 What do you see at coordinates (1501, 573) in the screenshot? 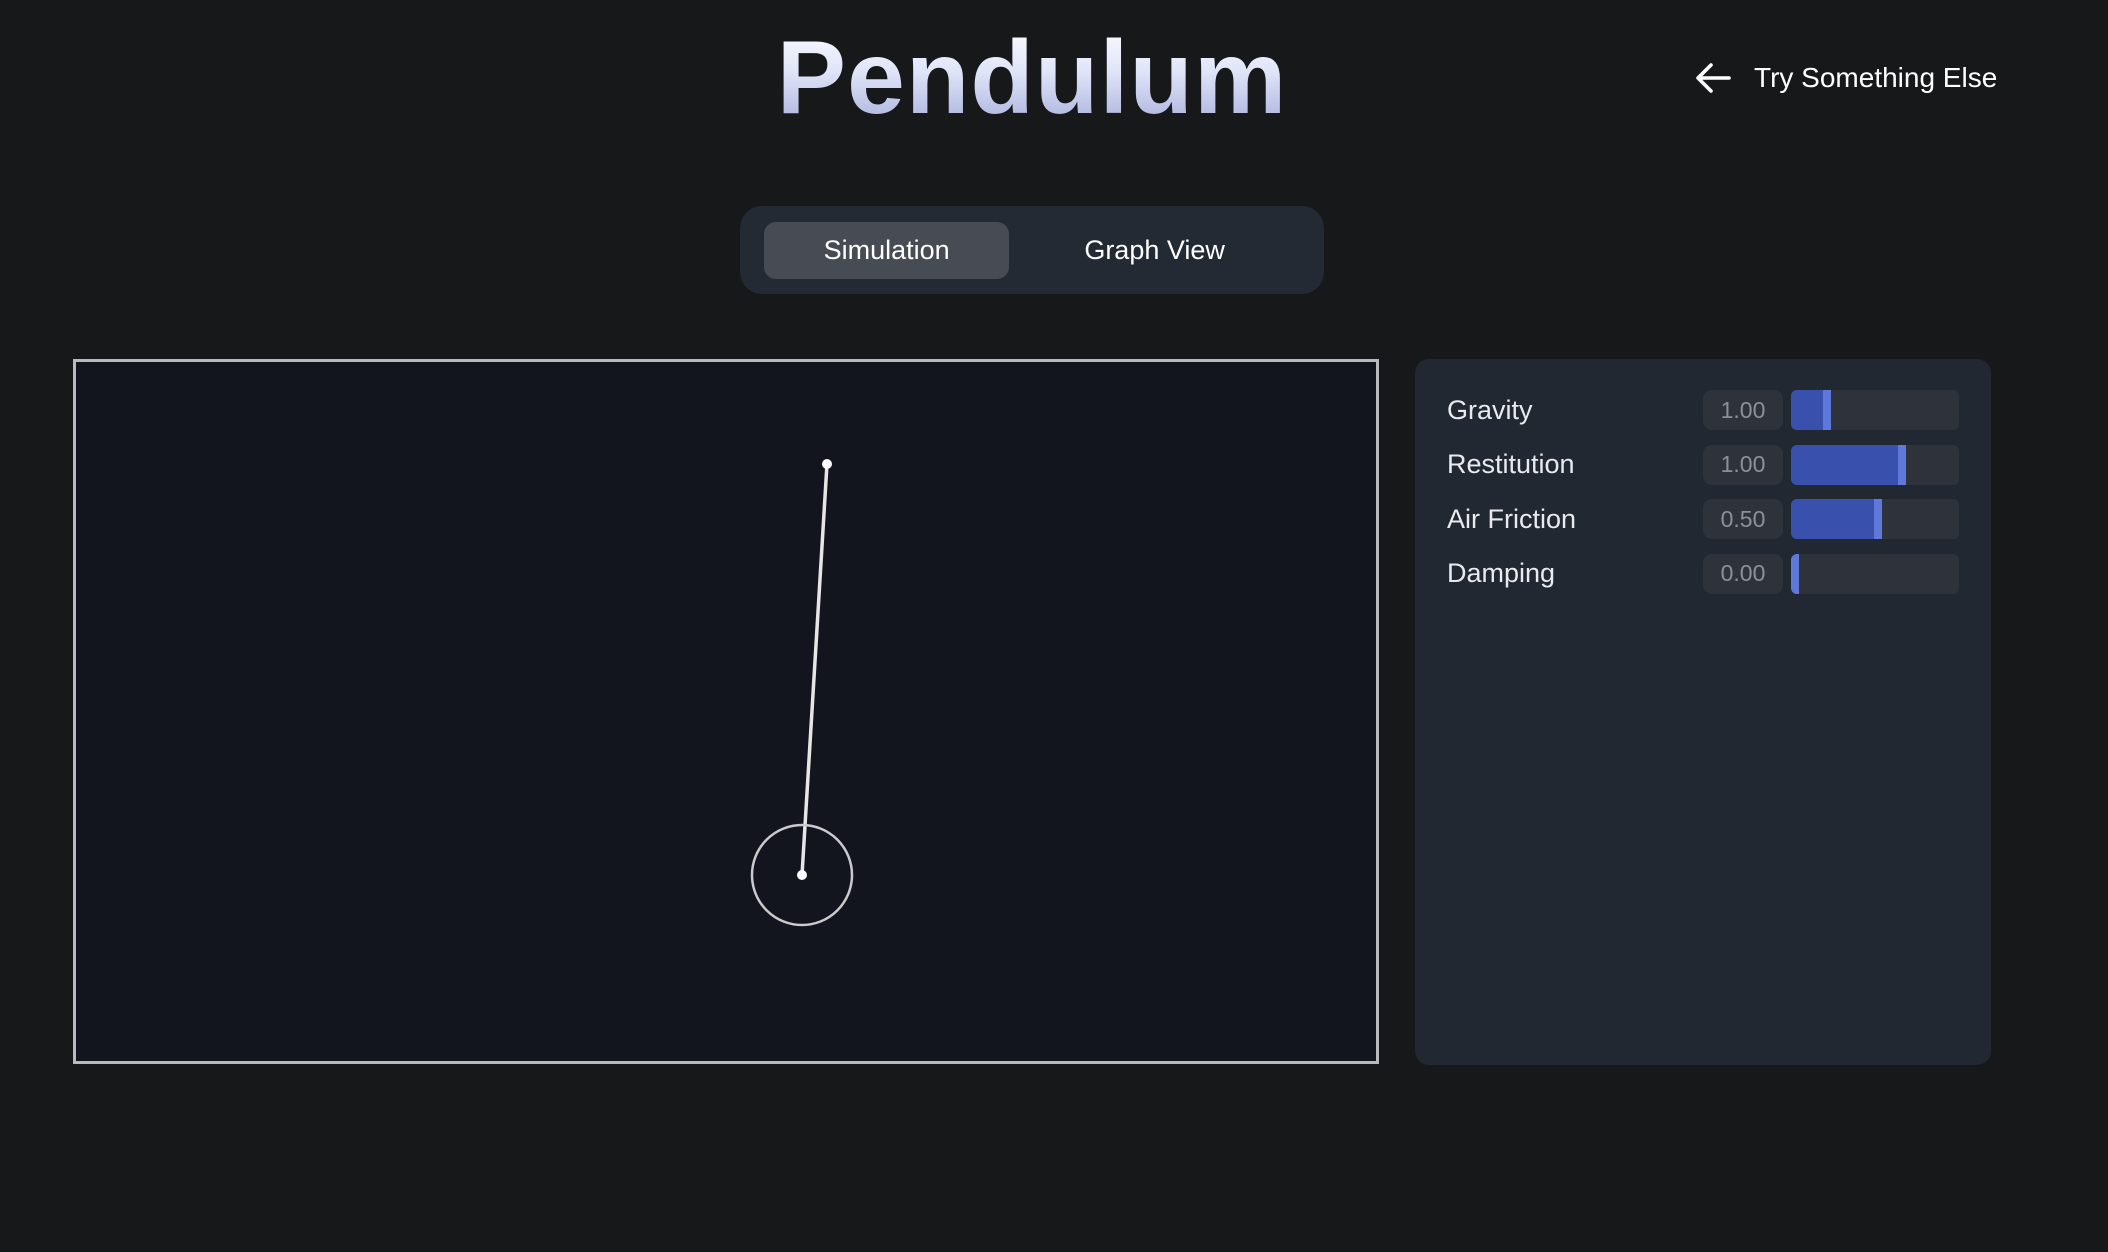
I see `control-label: Damping` at bounding box center [1501, 573].